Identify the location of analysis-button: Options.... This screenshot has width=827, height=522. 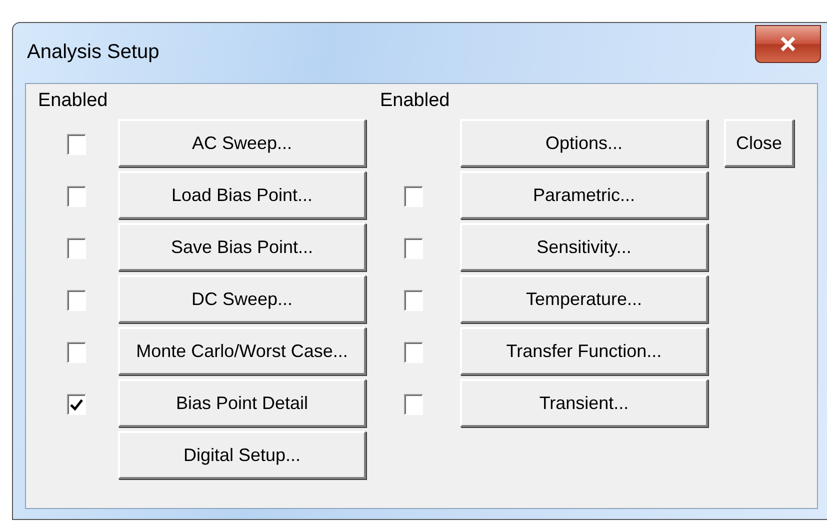
(584, 143).